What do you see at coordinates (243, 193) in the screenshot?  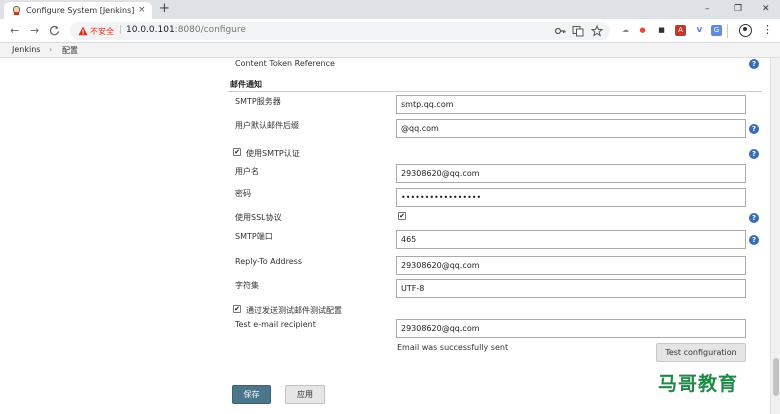 I see `password-label: 密码` at bounding box center [243, 193].